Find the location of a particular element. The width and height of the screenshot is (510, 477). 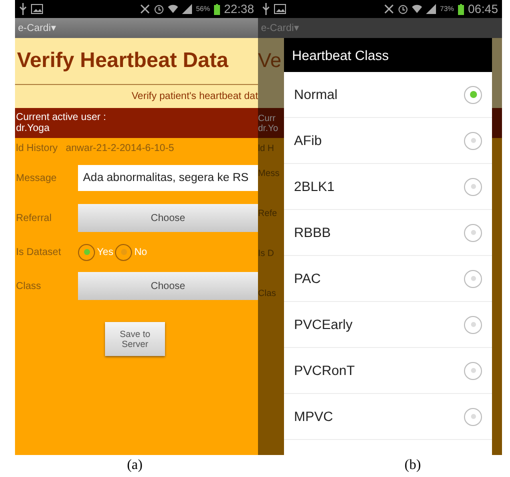

user-name-fragment: dr.Yo is located at coordinates (269, 128).